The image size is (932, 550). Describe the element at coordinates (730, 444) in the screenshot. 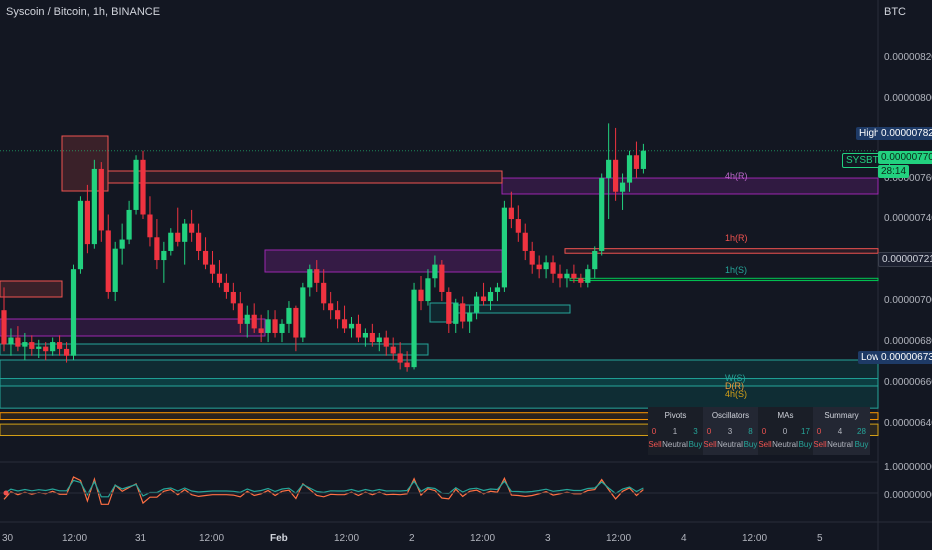

I see `oscillators-neutral-label: Neutral` at that location.